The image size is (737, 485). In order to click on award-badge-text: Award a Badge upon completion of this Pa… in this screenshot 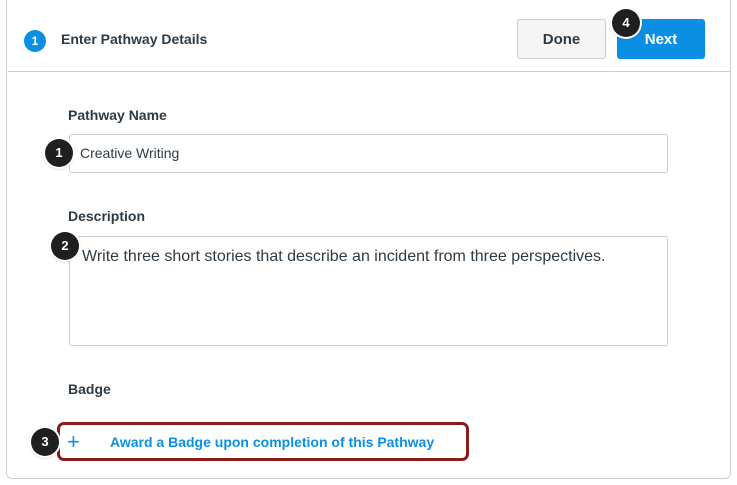, I will do `click(272, 441)`.